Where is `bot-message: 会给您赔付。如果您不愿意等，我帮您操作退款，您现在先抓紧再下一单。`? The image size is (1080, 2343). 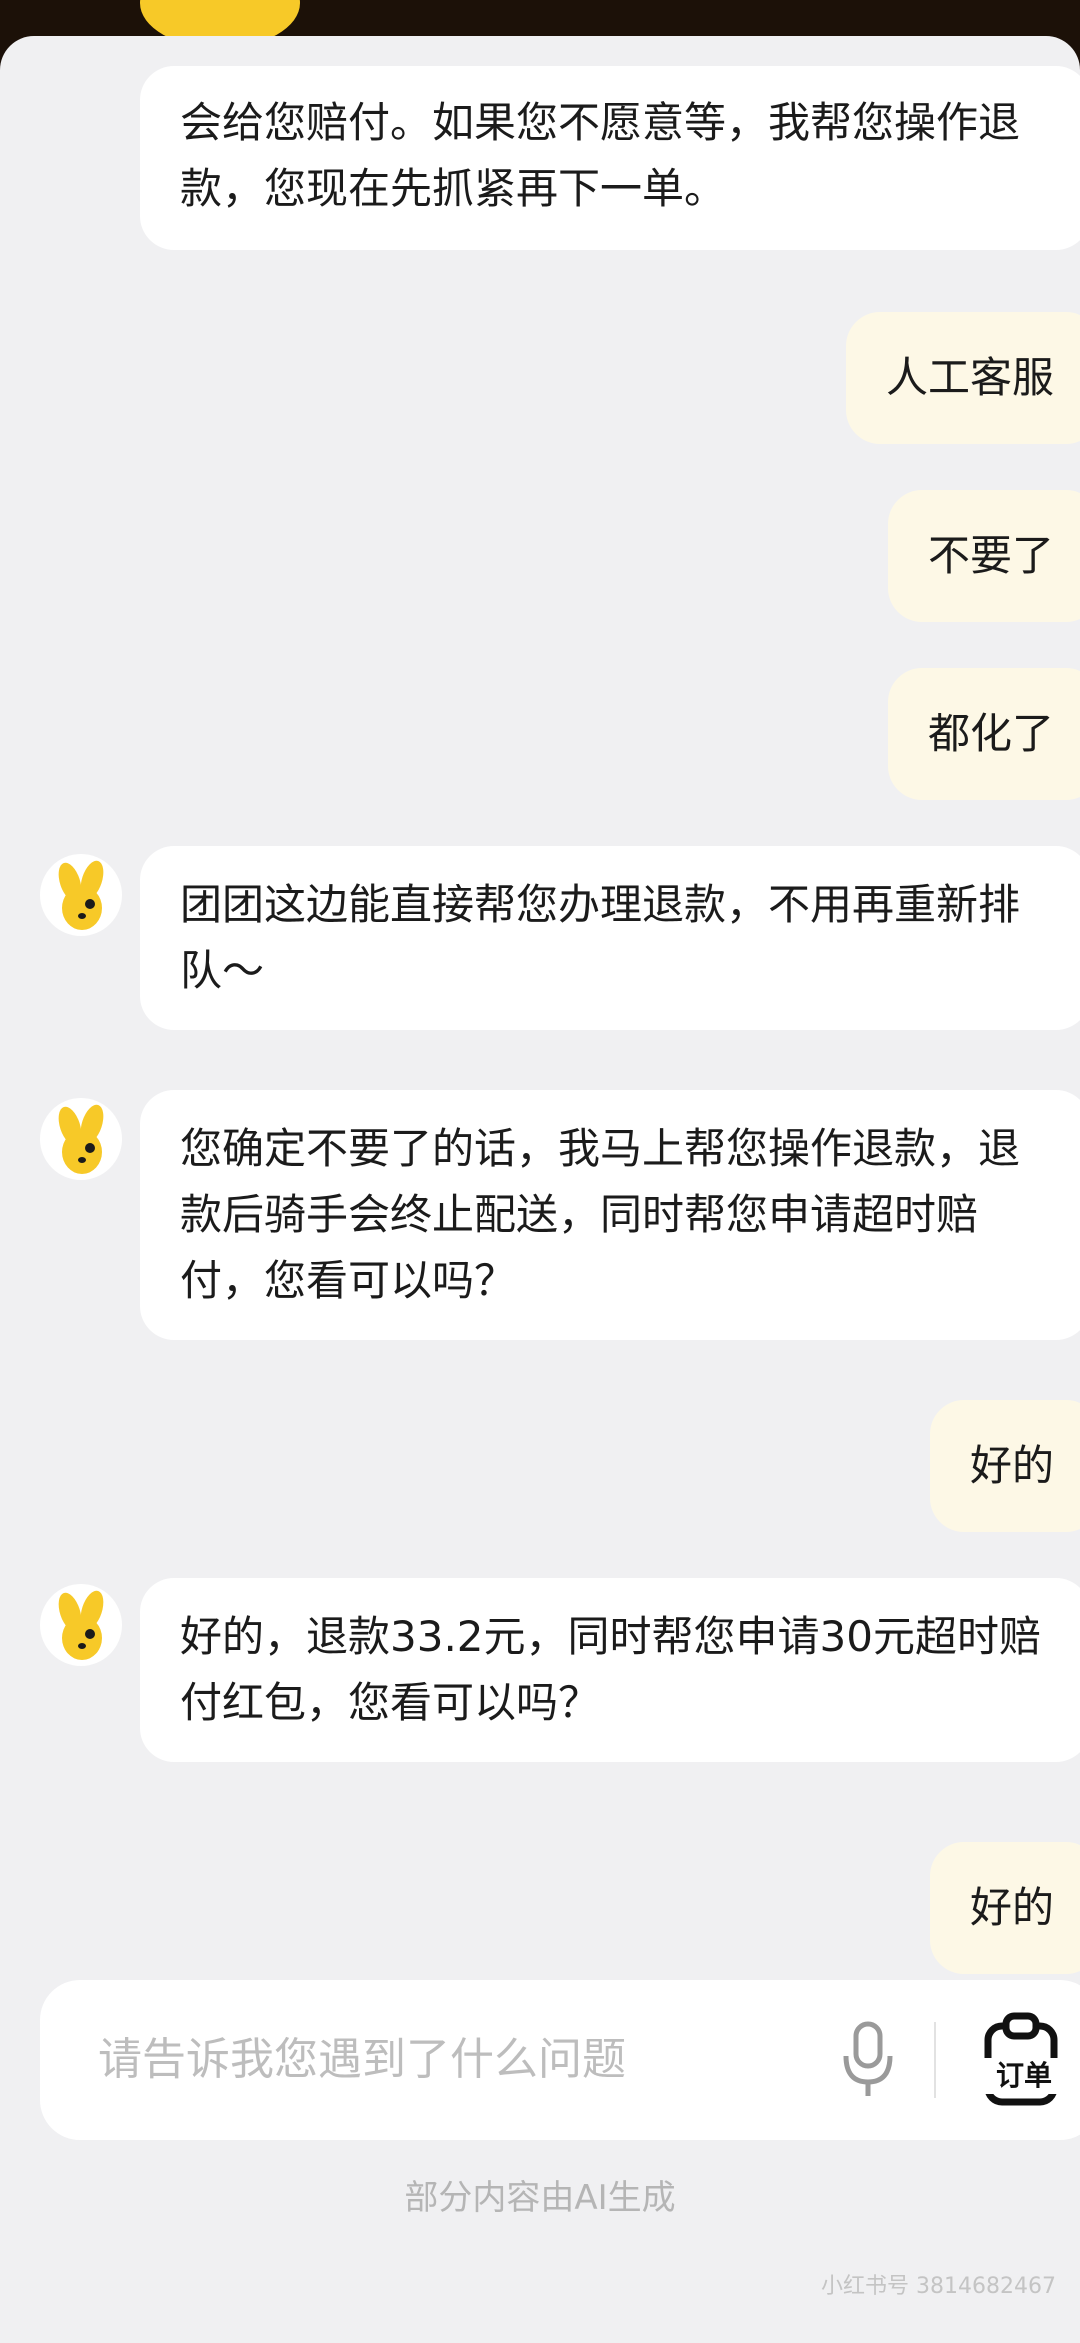
bot-message: 会给您赔付。如果您不愿意等，我帮您操作退款，您现在先抓紧再下一单。 is located at coordinates (610, 158).